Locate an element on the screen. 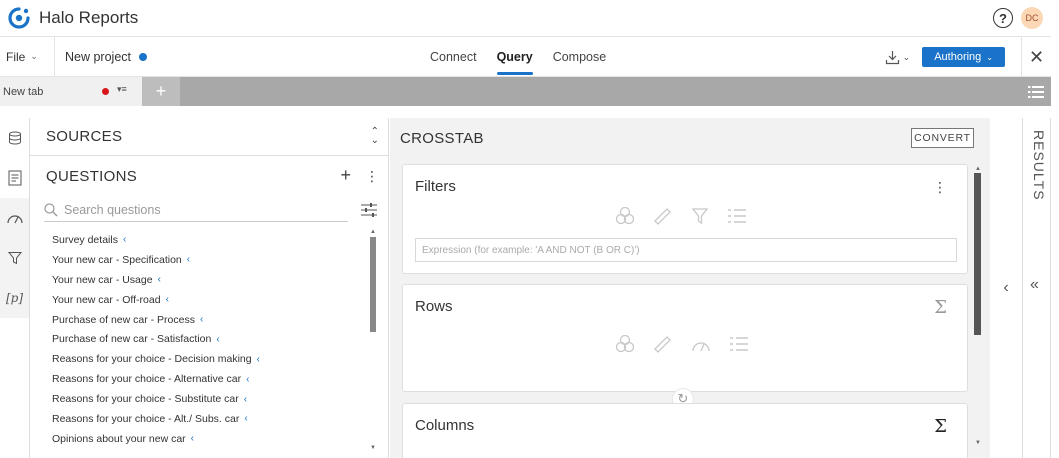 The width and height of the screenshot is (1059, 458). double-chevron-left-icon: « is located at coordinates (1034, 285).